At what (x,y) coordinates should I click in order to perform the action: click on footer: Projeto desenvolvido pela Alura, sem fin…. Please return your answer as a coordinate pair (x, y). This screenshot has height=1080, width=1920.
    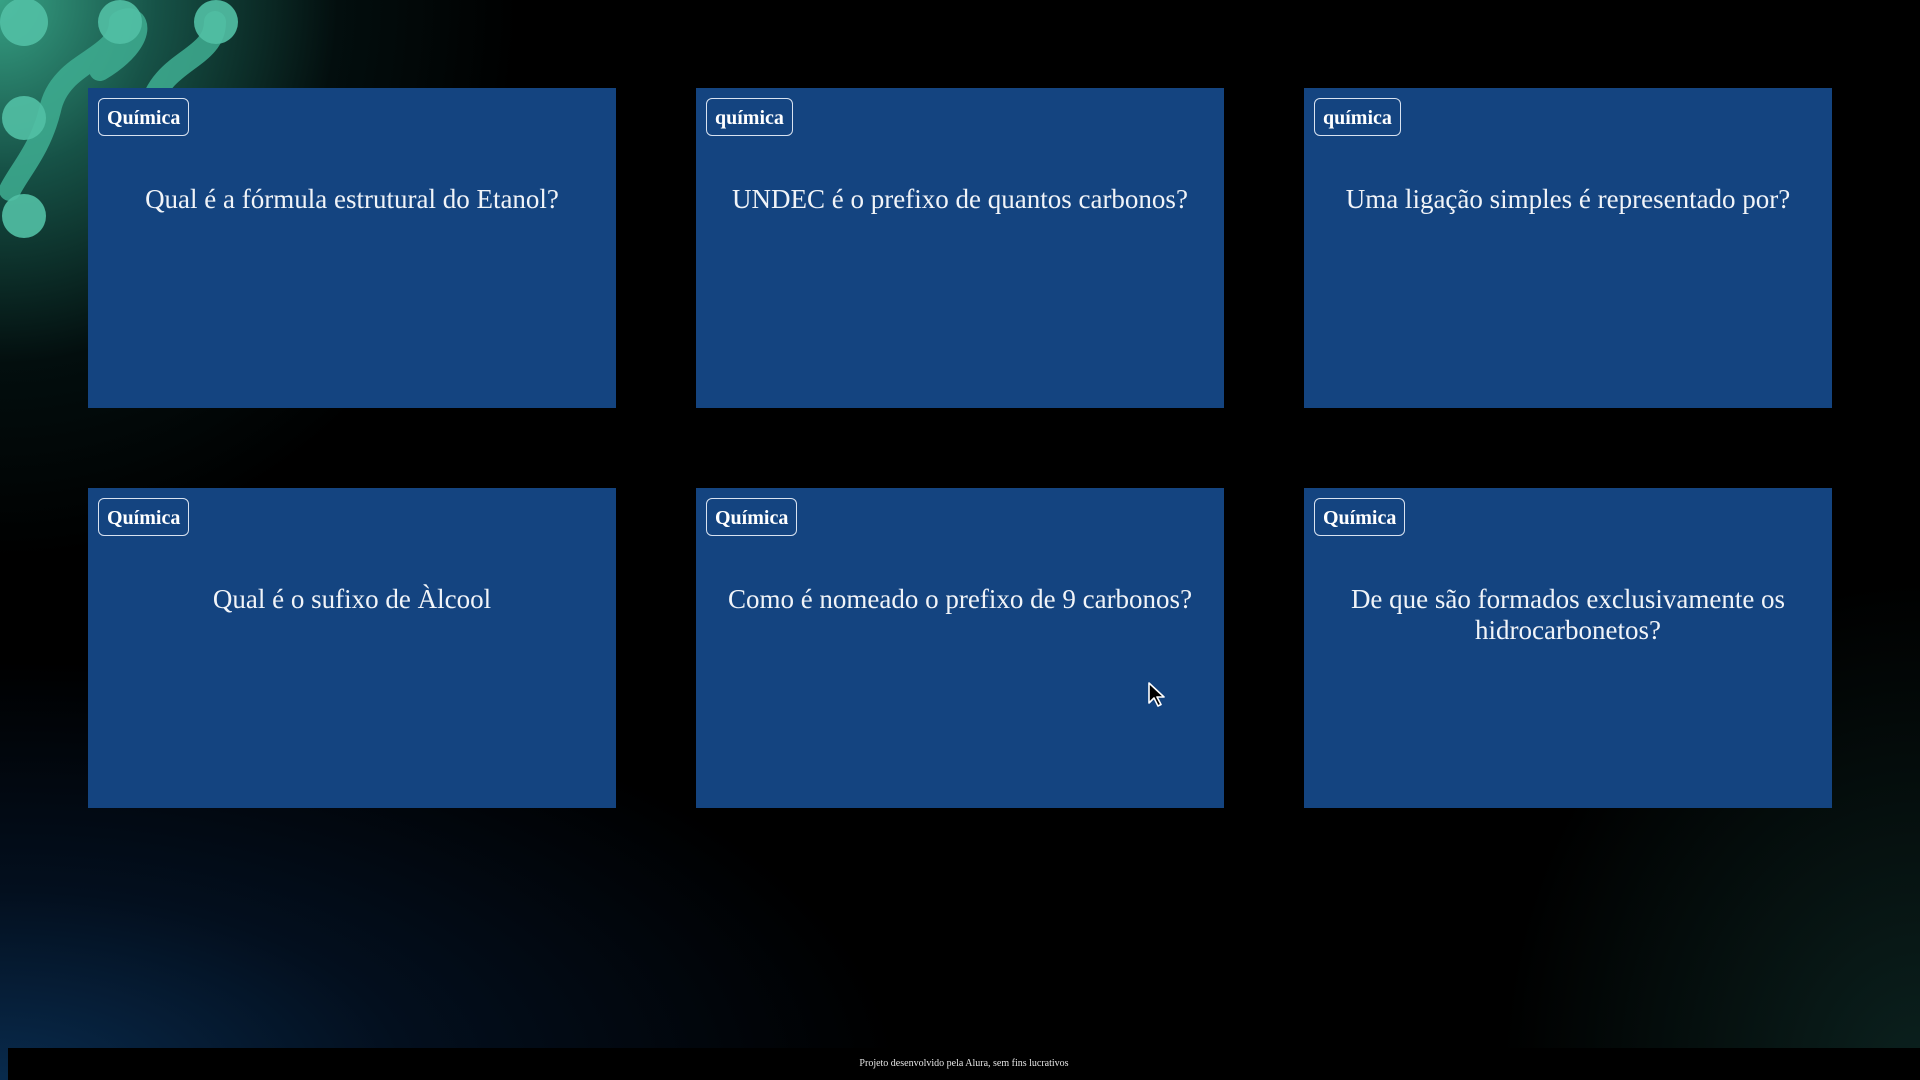
    Looking at the image, I should click on (964, 1064).